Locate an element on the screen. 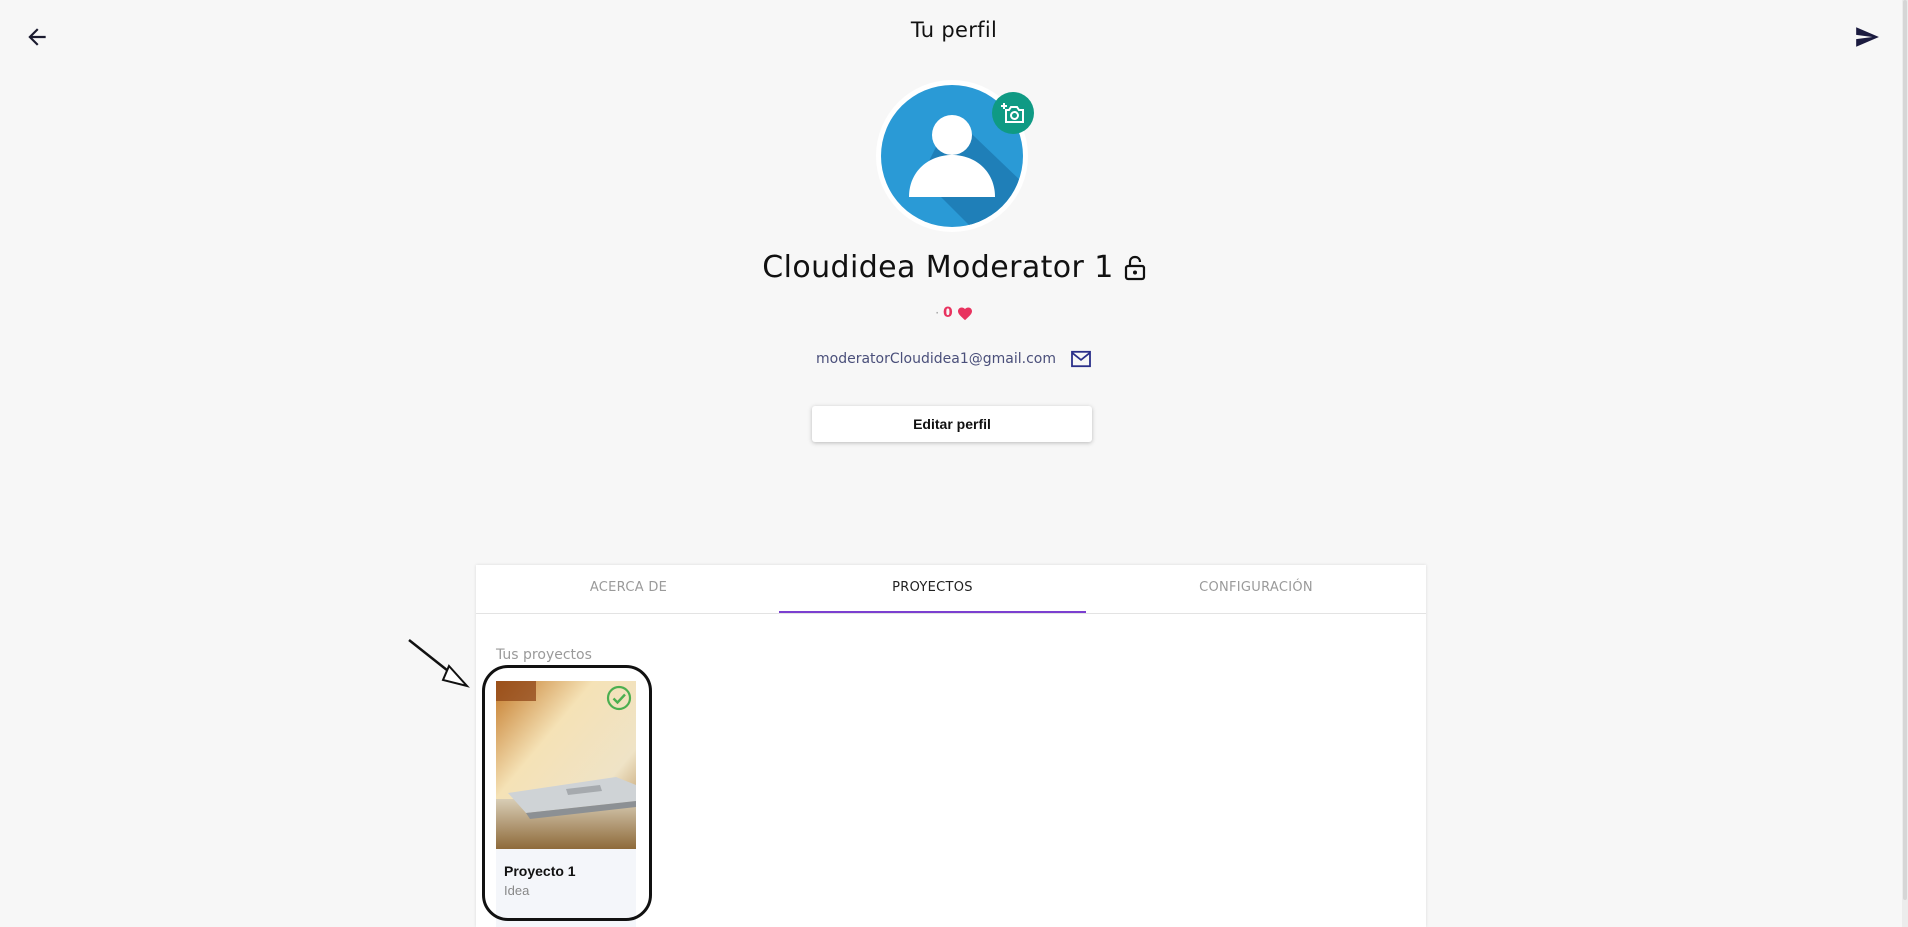 Image resolution: width=1908 pixels, height=927 pixels. email-row: moderatorCloudidea1@gmail.com is located at coordinates (954, 359).